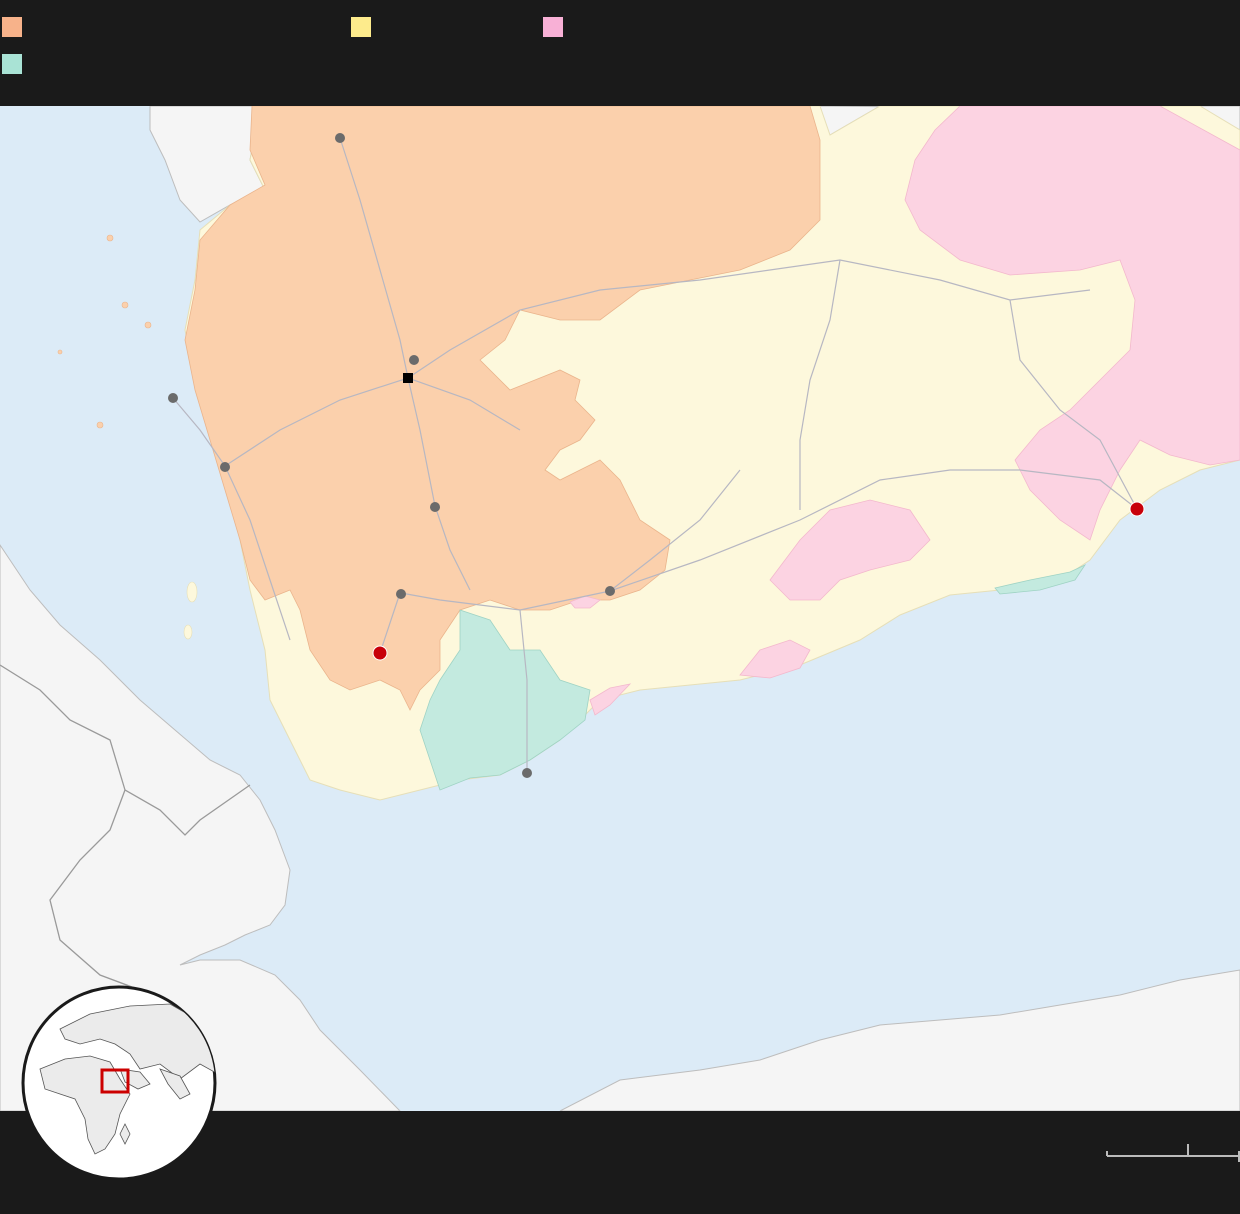  I want to click on legend-bar, so click(620, 53).